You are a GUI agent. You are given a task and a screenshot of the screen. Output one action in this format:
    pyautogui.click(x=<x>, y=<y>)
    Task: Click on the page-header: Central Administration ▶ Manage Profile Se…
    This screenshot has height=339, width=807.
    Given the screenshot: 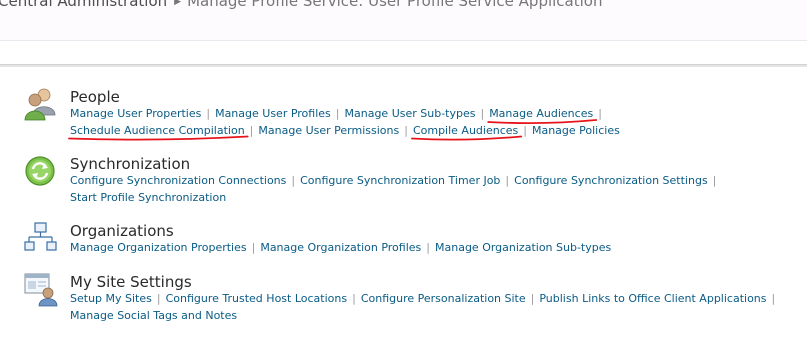 What is the action you would take?
    pyautogui.click(x=403, y=20)
    